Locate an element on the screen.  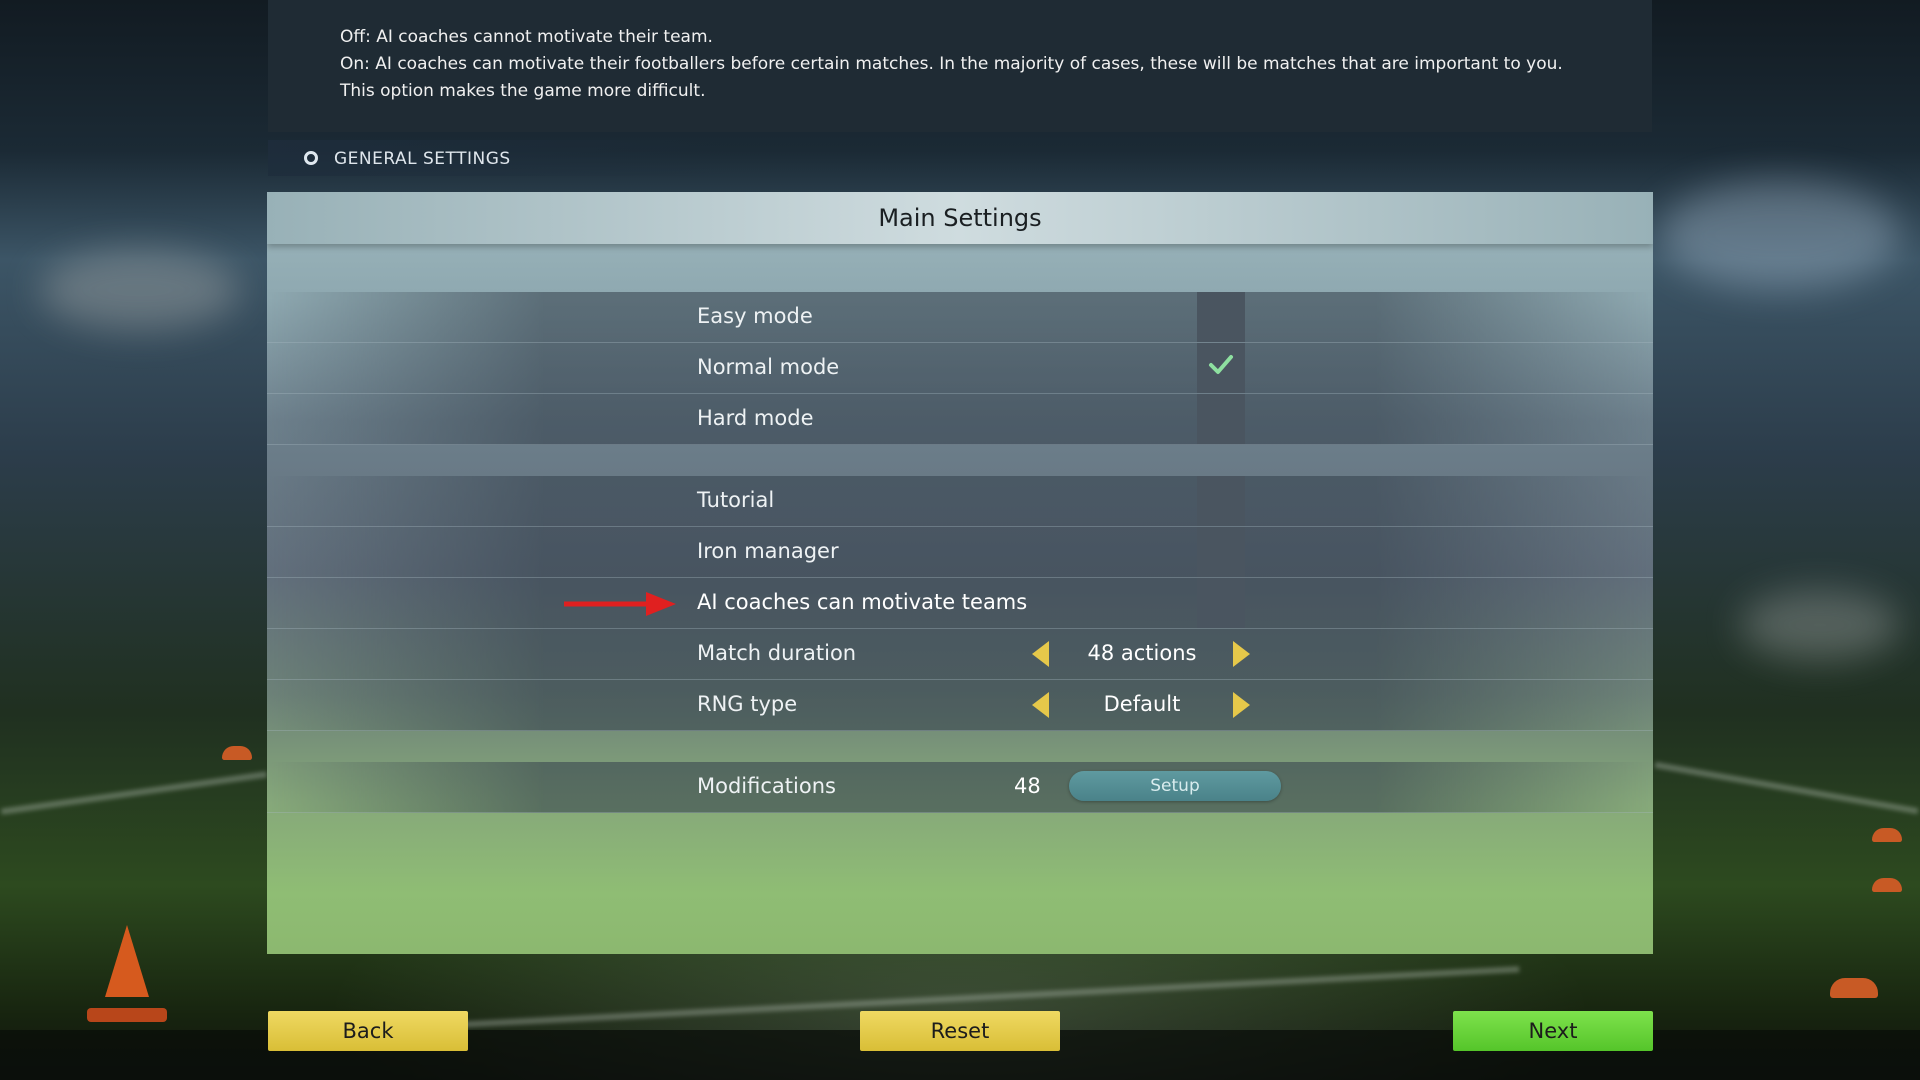
next-button: Next is located at coordinates (1553, 1031).